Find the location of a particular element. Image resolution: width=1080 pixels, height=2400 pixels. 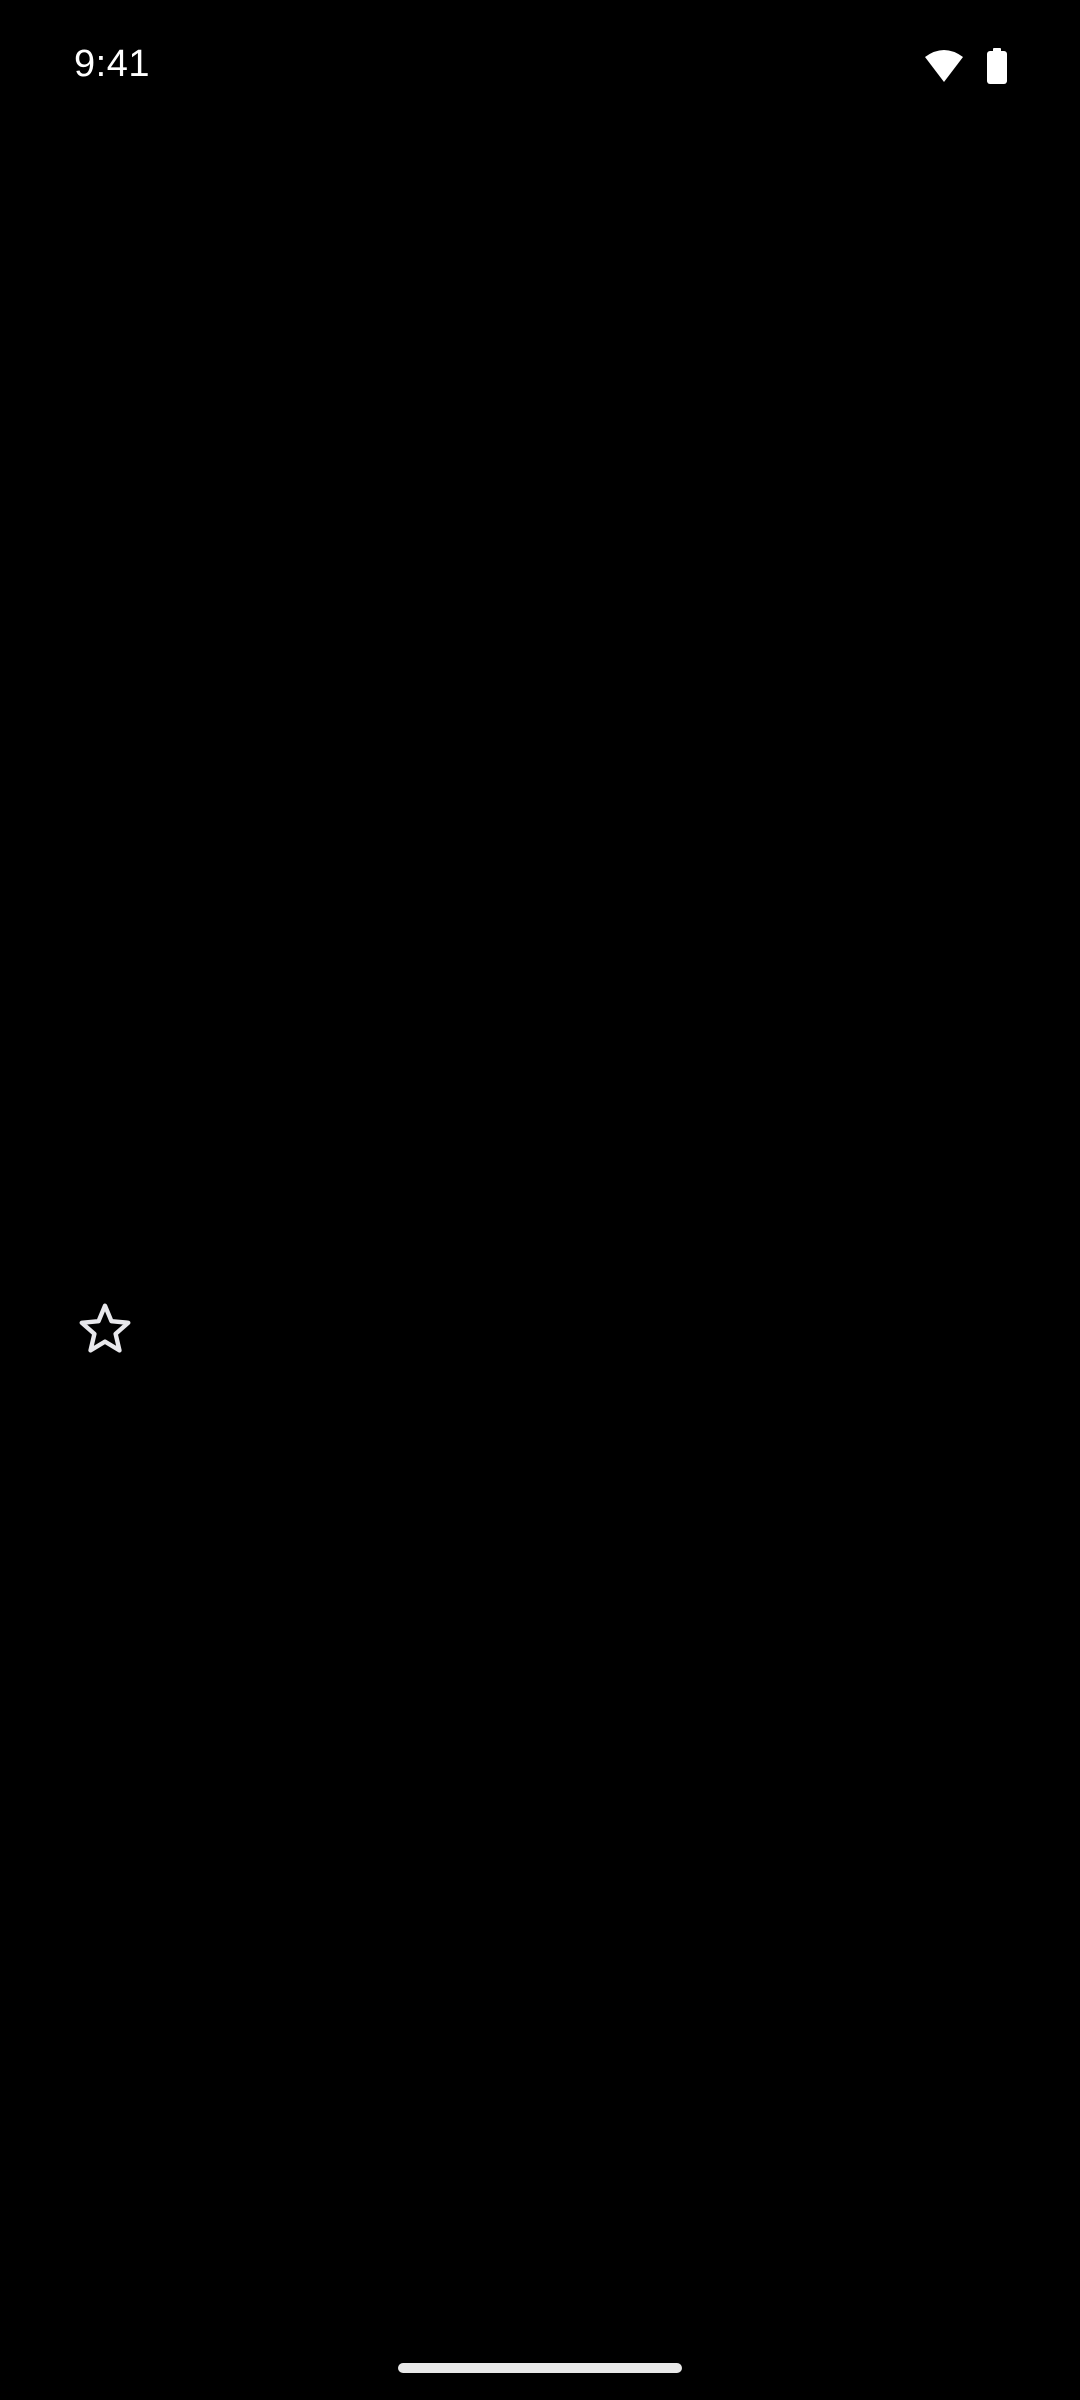

status-icons is located at coordinates (966, 66).